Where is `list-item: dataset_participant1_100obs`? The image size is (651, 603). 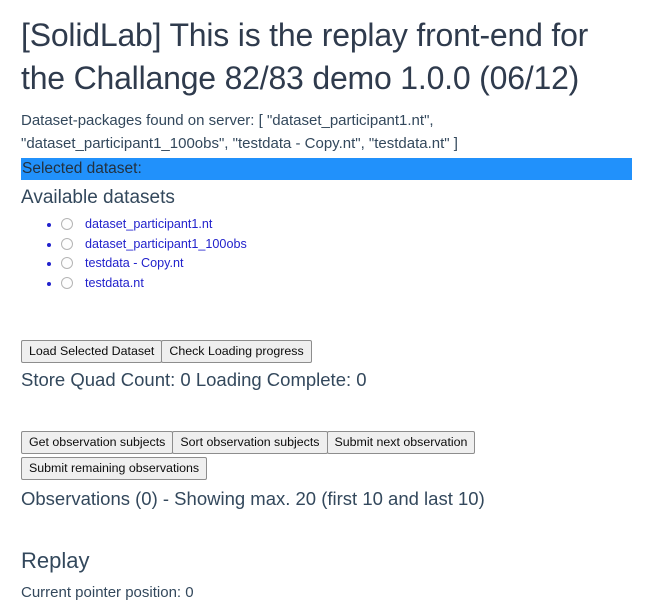
list-item: dataset_participant1_100obs is located at coordinates (345, 245).